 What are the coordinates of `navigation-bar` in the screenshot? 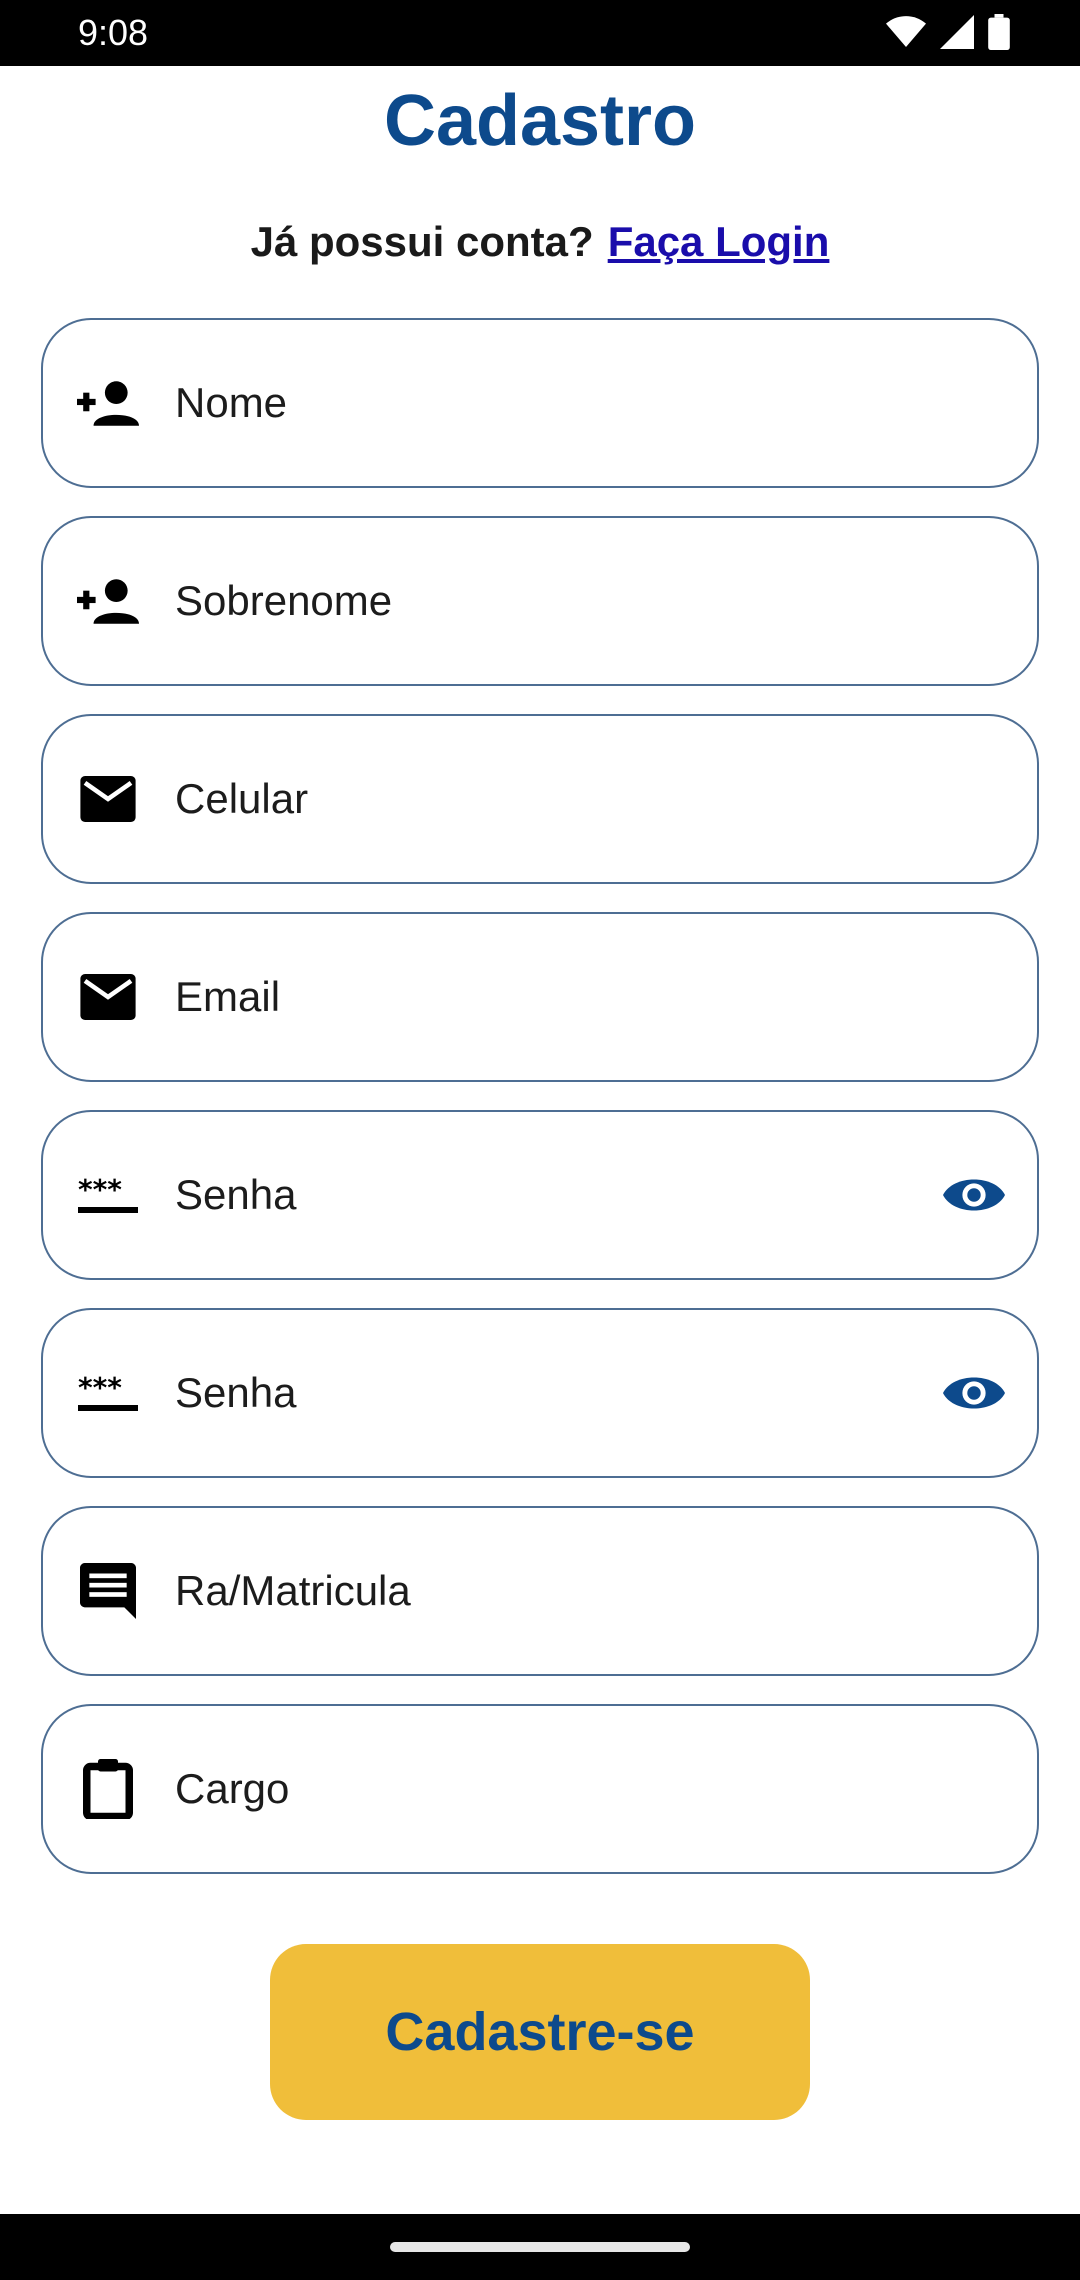 It's located at (540, 2247).